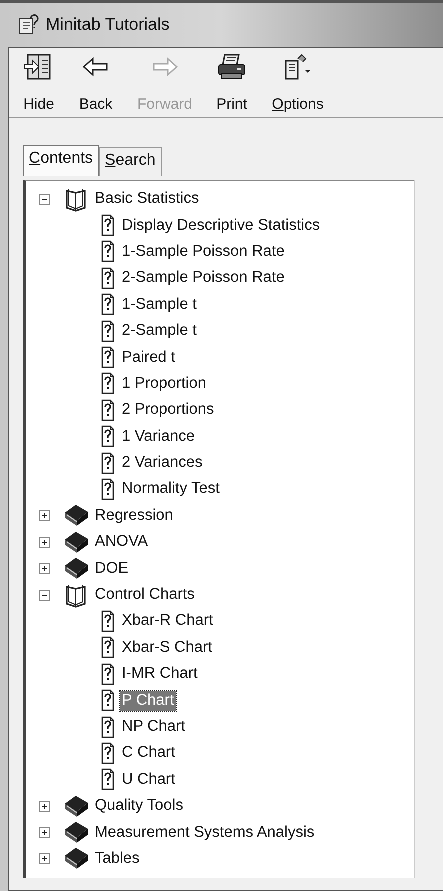 The height and width of the screenshot is (891, 443). What do you see at coordinates (159, 304) in the screenshot?
I see `tree-item: 1-Sample t` at bounding box center [159, 304].